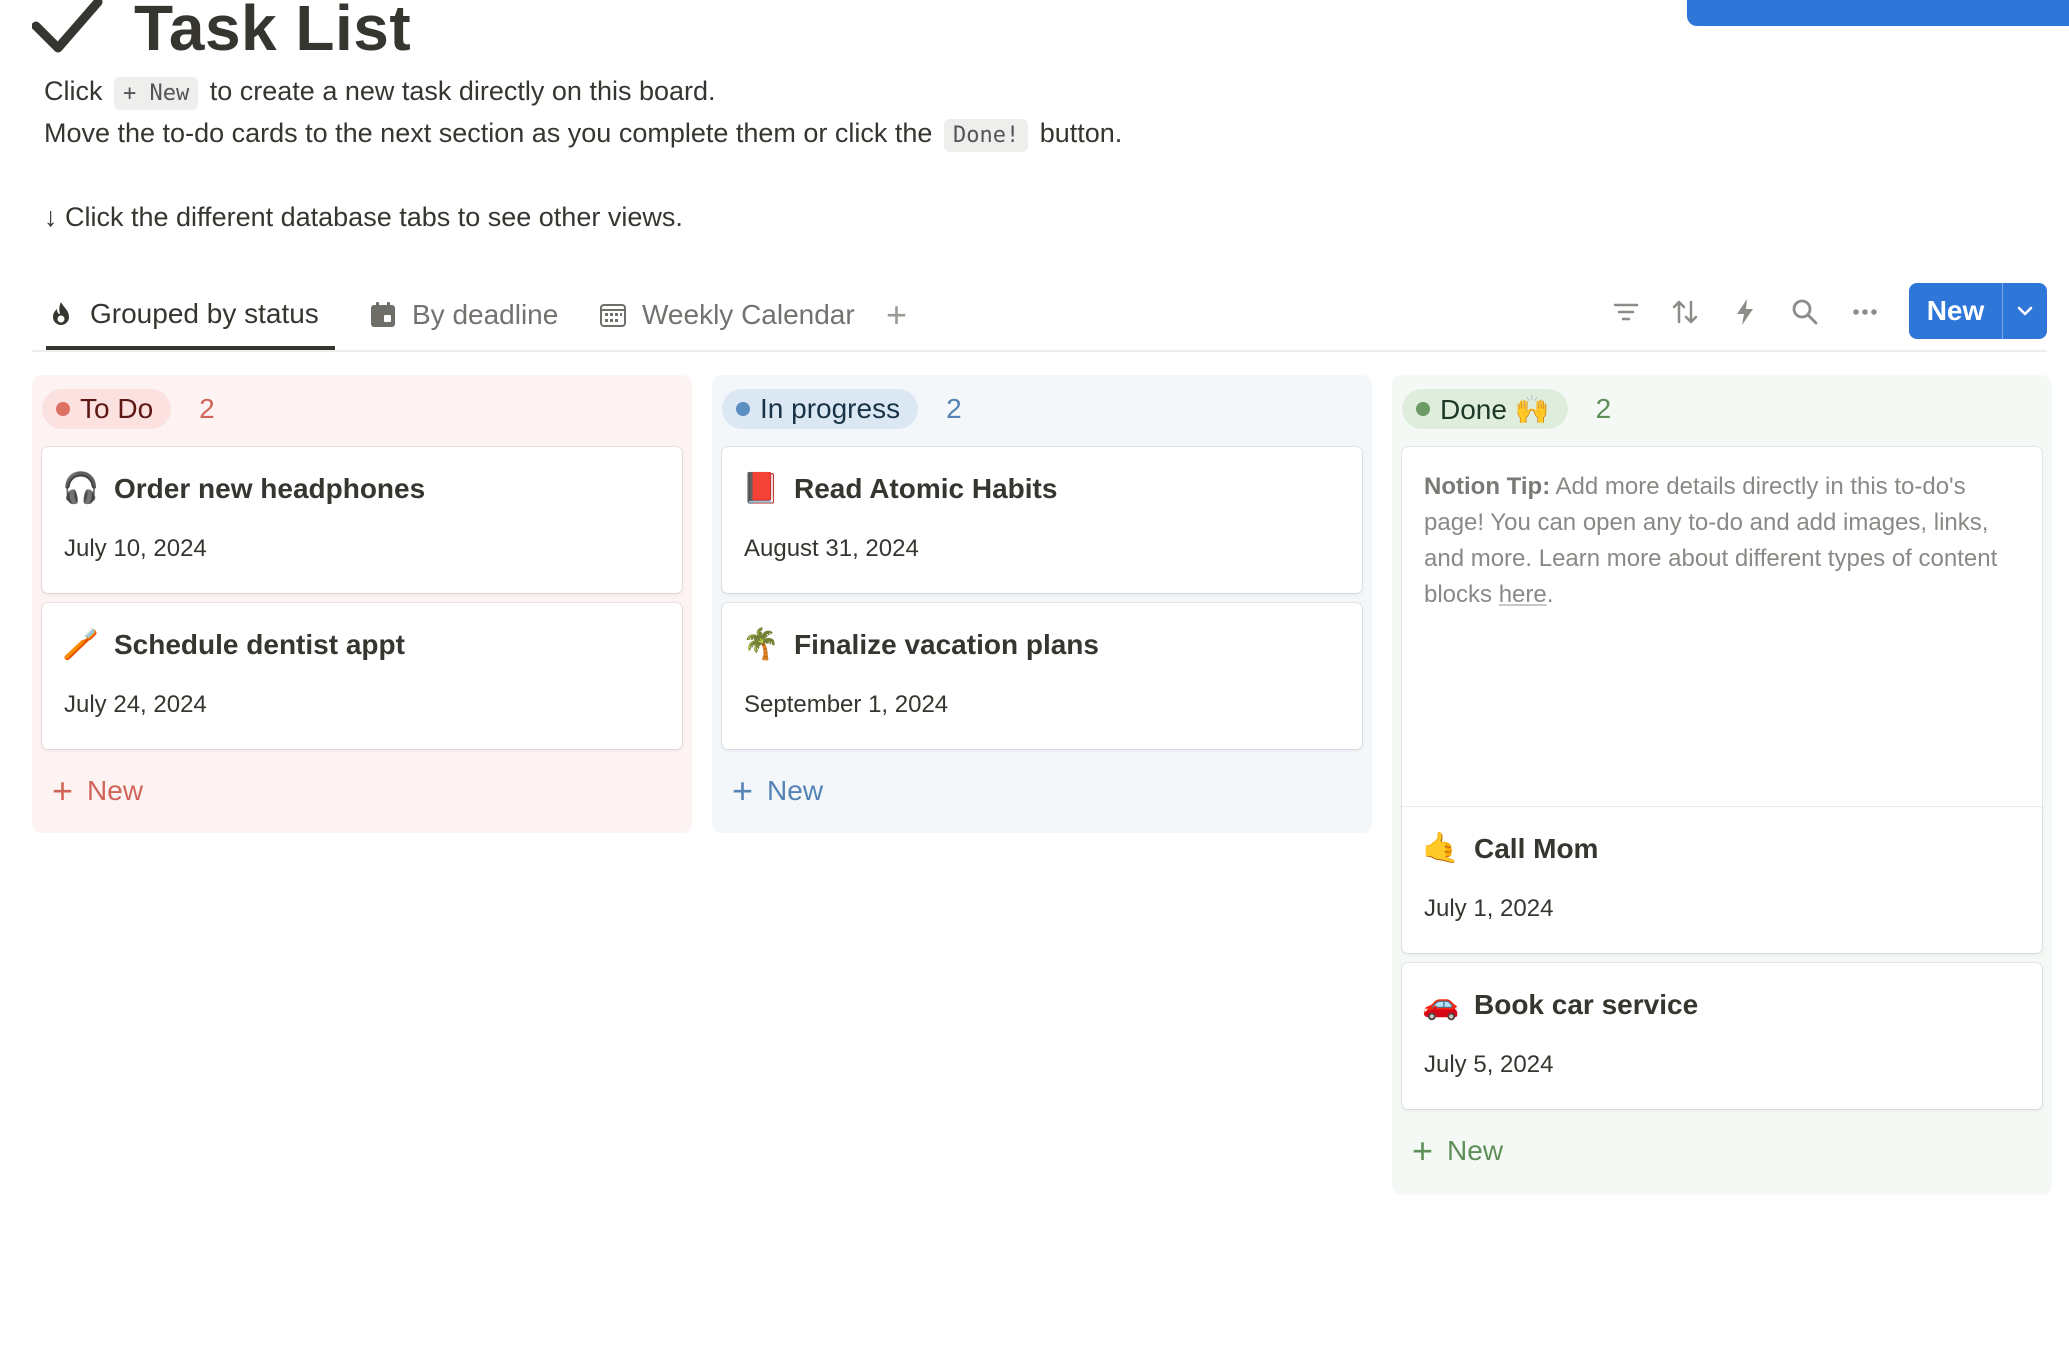 This screenshot has width=2069, height=1358. What do you see at coordinates (1042, 520) in the screenshot?
I see `task-card: 📕 Read Atomic Habits August 31, 2024` at bounding box center [1042, 520].